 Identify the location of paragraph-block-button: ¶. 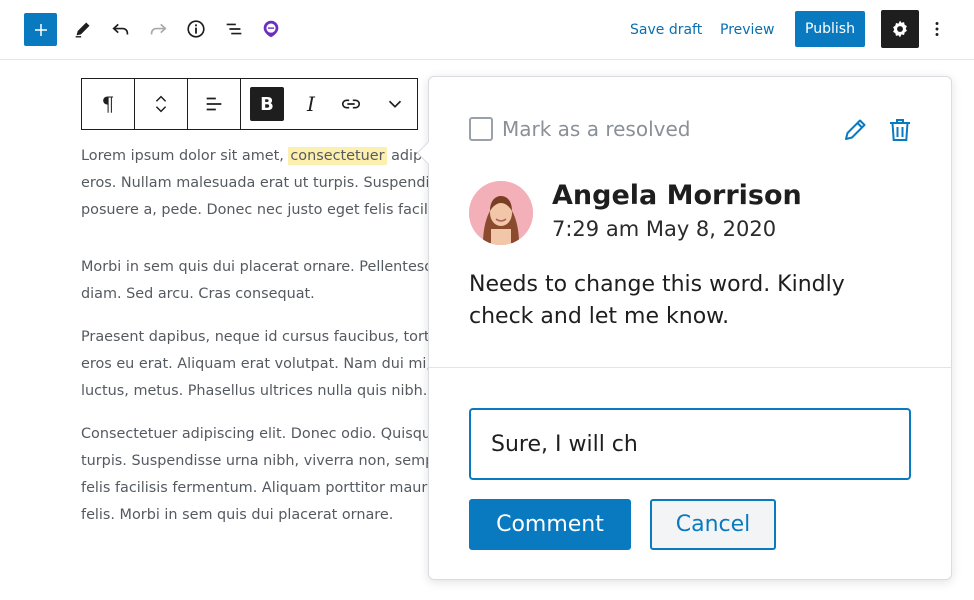
(108, 104).